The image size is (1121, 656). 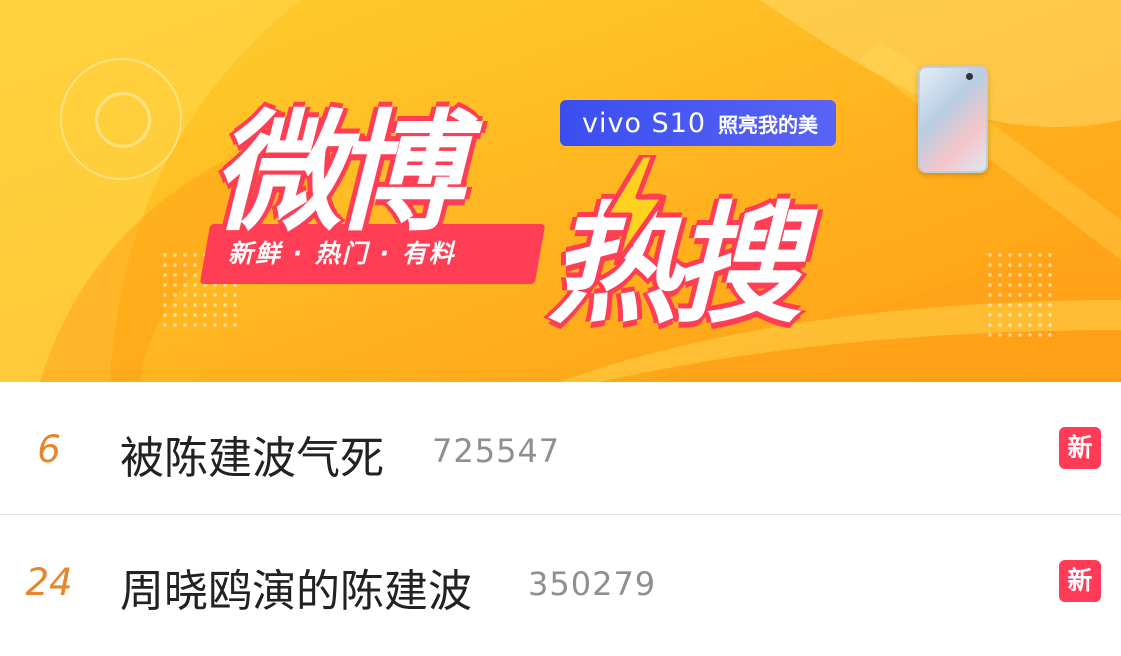 What do you see at coordinates (675, 265) in the screenshot?
I see `banner-title-resou: 热搜` at bounding box center [675, 265].